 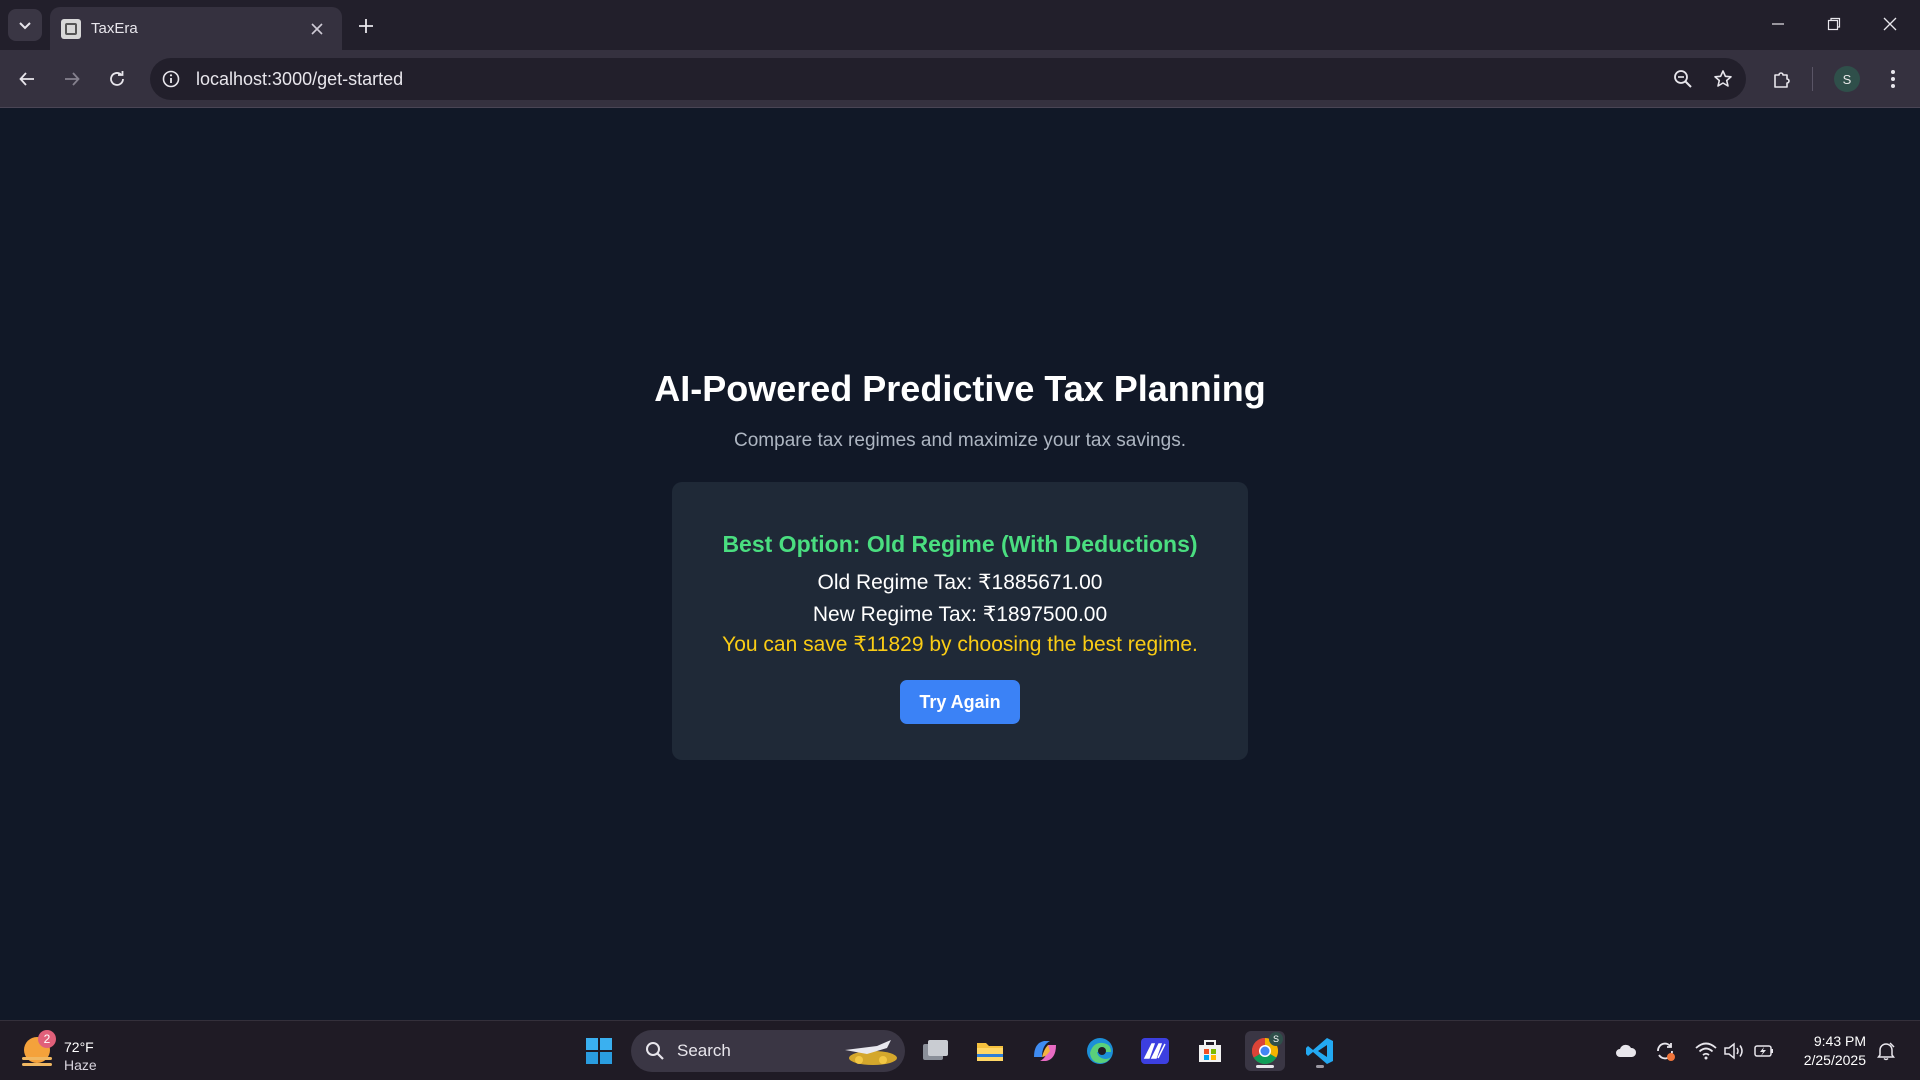 I want to click on vscode-icon, so click(x=1319, y=1051).